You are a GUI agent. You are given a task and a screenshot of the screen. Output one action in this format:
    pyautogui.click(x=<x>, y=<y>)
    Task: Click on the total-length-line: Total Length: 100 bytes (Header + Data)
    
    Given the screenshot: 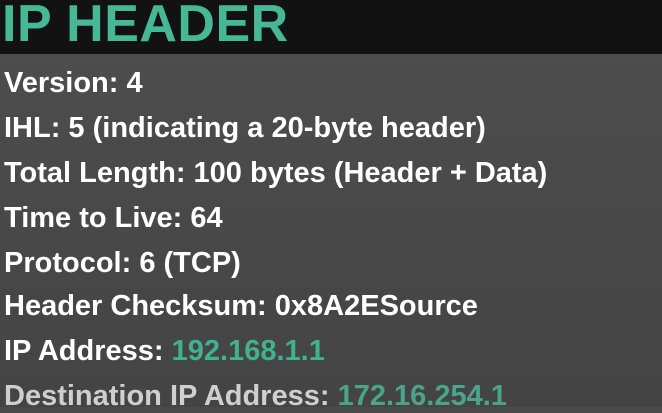 What is the action you would take?
    pyautogui.click(x=276, y=173)
    